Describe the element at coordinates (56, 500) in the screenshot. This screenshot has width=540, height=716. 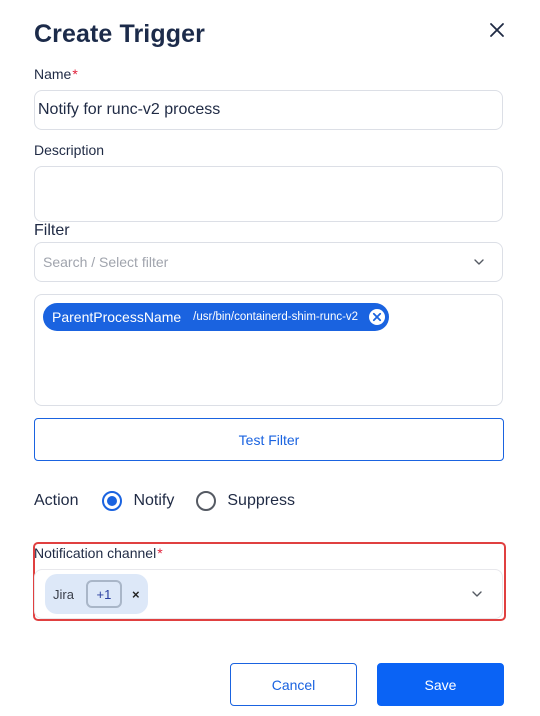
I see `action-label: Action` at that location.